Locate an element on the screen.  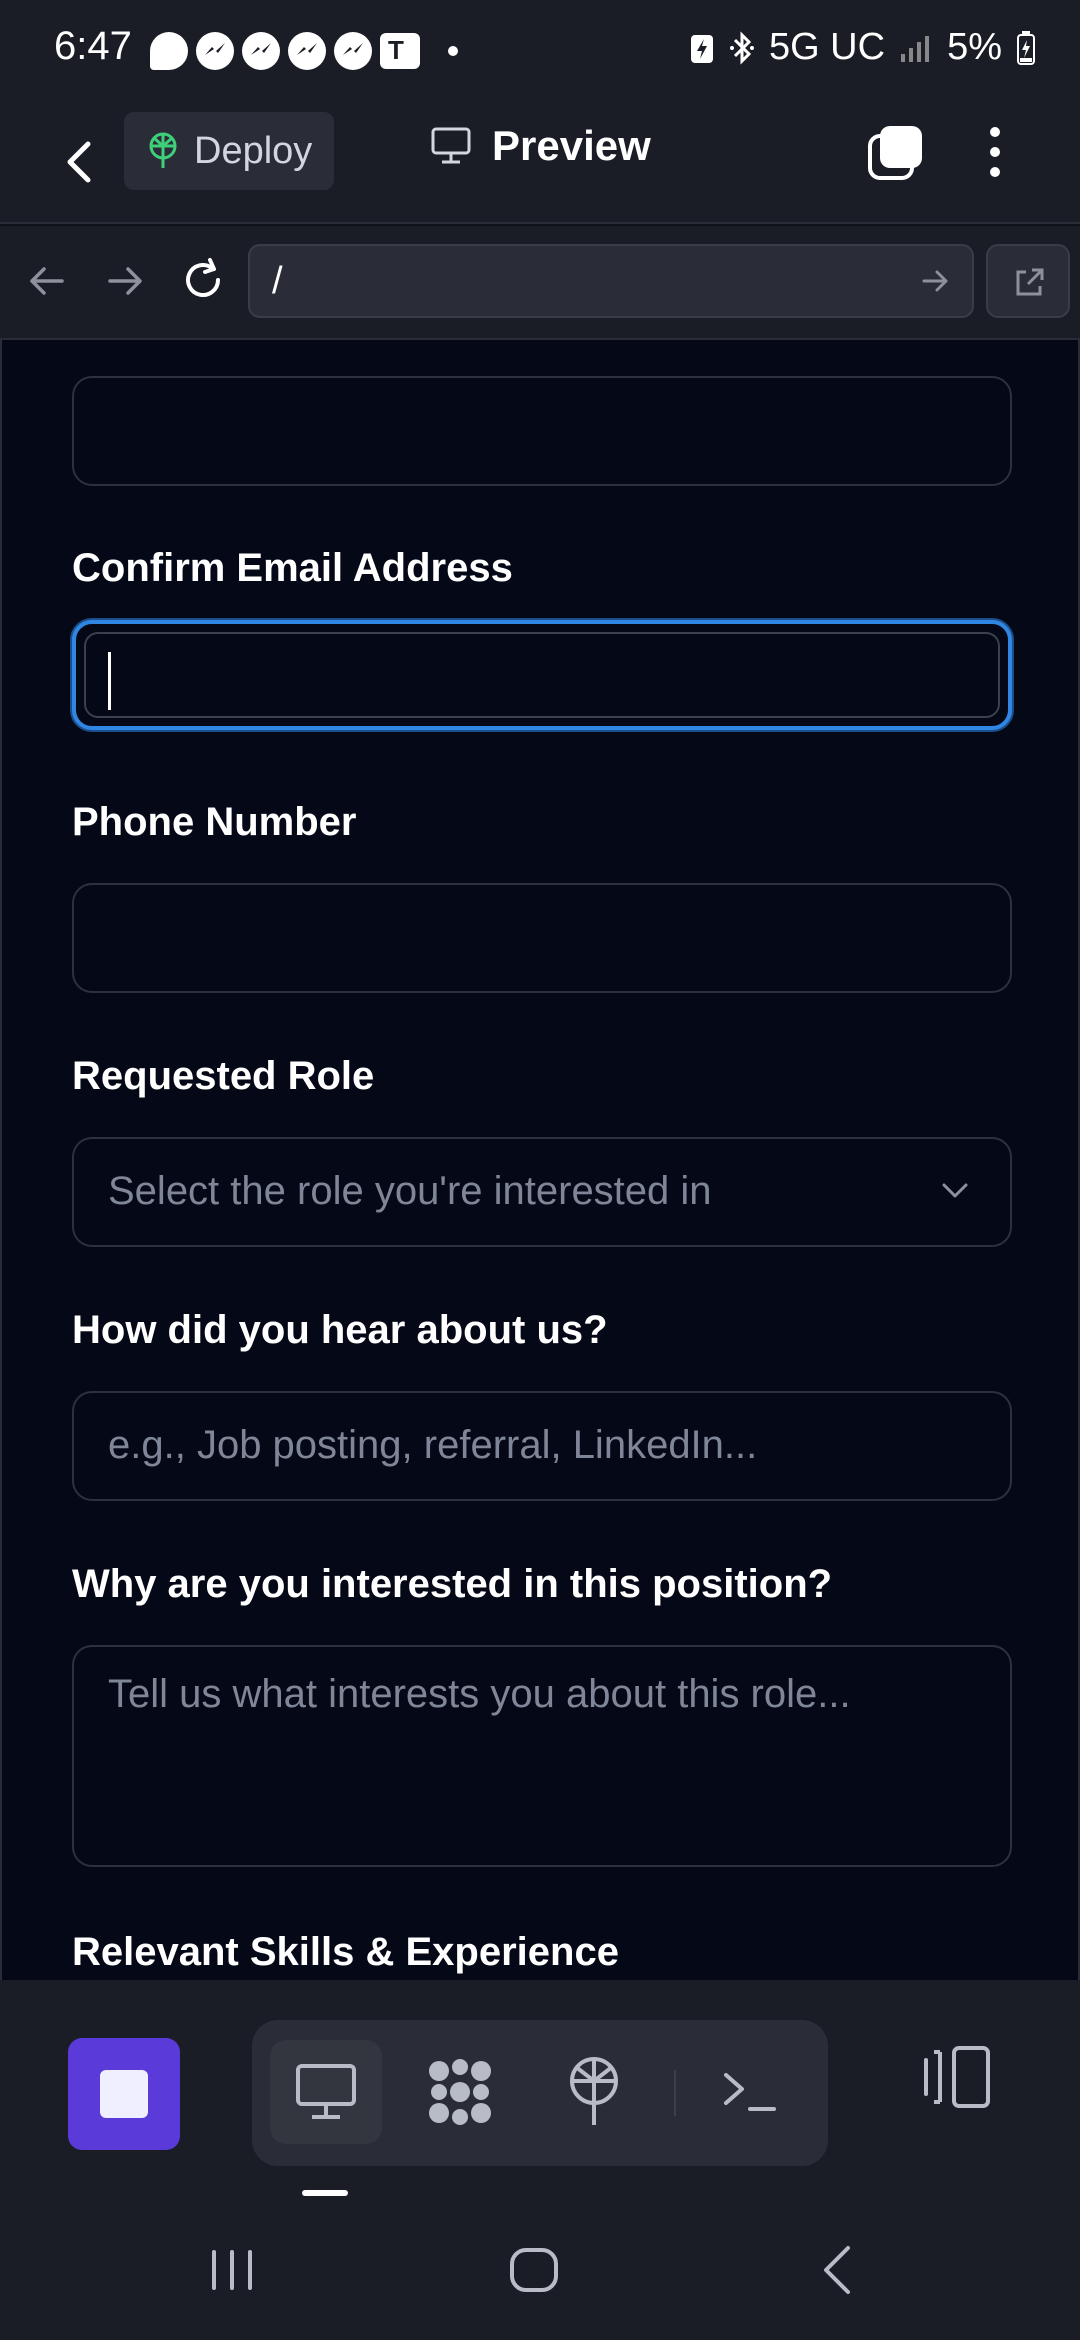
role-select: Select the role you're interested in is located at coordinates (542, 1192).